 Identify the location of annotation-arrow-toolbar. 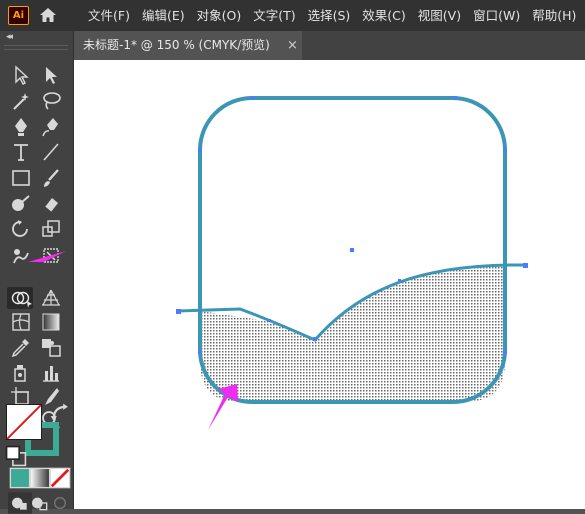
(47, 256).